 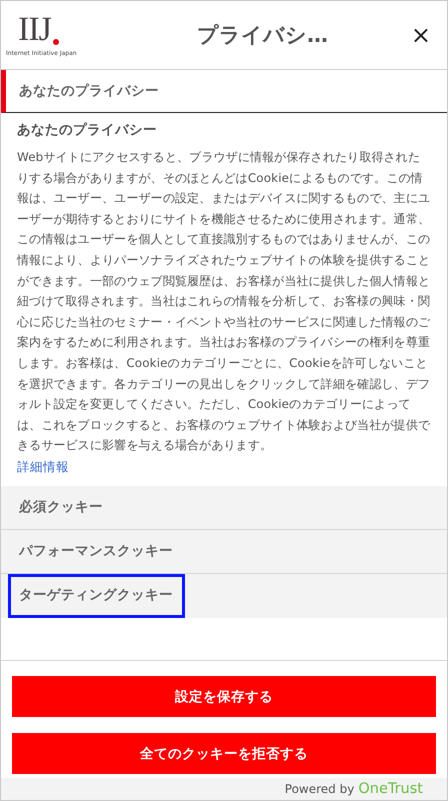 I want to click on close-button: ×, so click(x=420, y=35).